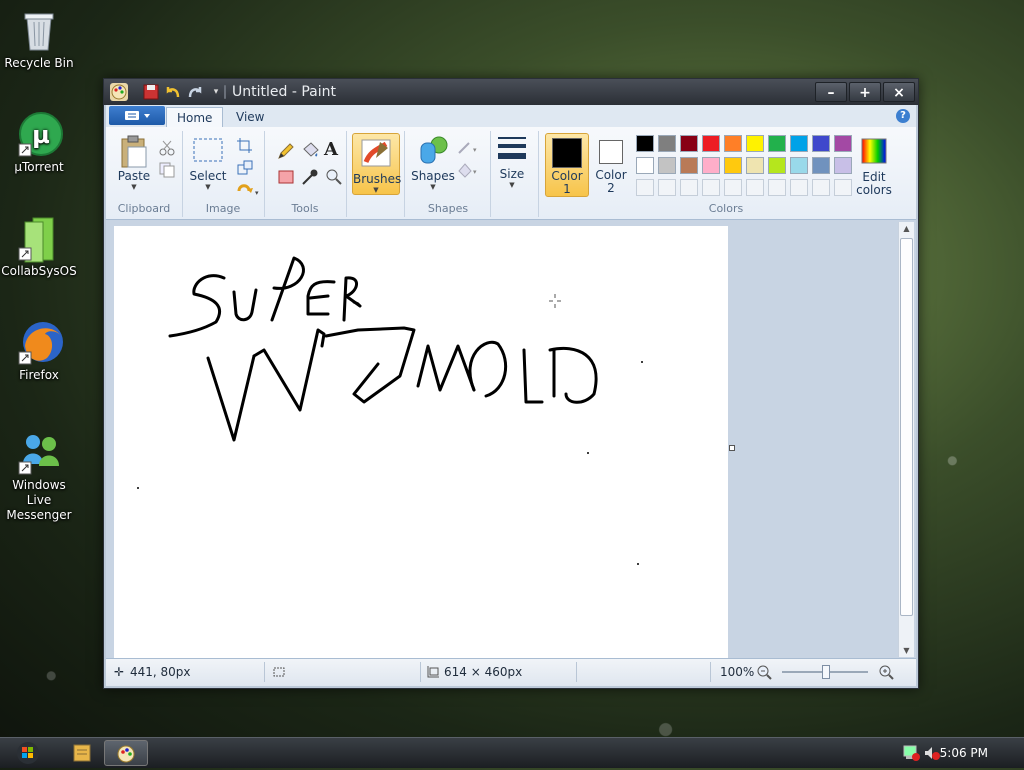 Image resolution: width=1024 pixels, height=770 pixels. I want to click on desktop-icon-recycle-bin: Recycle Bin, so click(39, 39).